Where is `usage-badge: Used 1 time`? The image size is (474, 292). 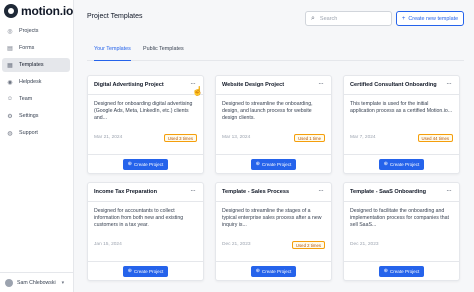
usage-badge: Used 1 time is located at coordinates (309, 138).